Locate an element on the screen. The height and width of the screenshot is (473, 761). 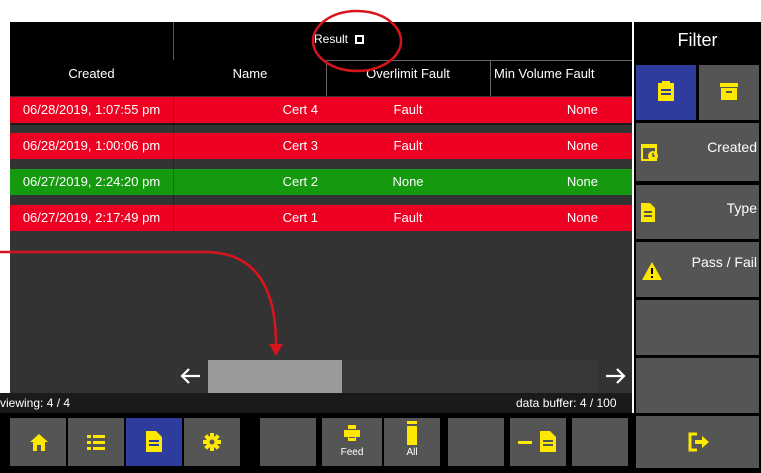
table-row: 06/27/2019, 2:24:20 pm Cert 2 None None is located at coordinates (321, 182).